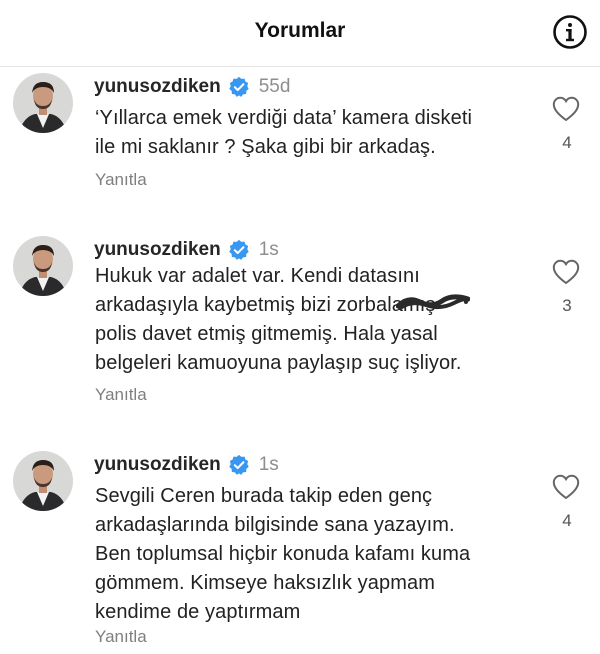 Image resolution: width=600 pixels, height=654 pixels. Describe the element at coordinates (257, 276) in the screenshot. I see `comment-line: Hukuk var adalet var. Kendi datasını` at that location.